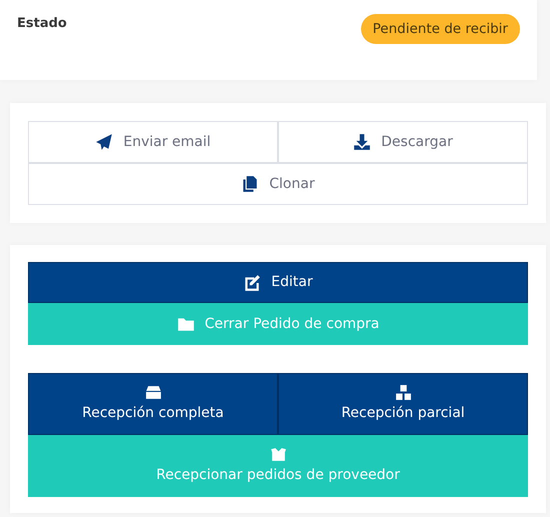  What do you see at coordinates (153, 142) in the screenshot?
I see `action-button: Enviar email` at bounding box center [153, 142].